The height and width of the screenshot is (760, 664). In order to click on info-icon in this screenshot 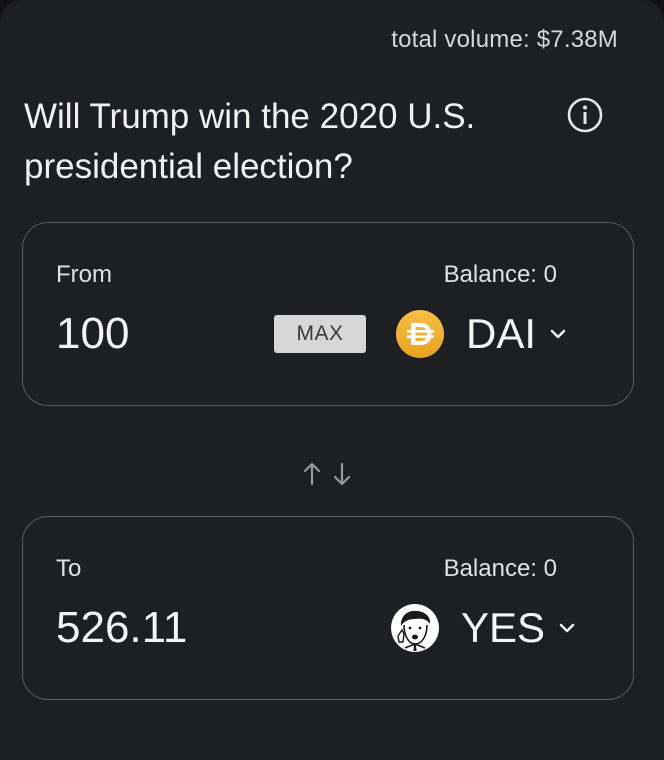, I will do `click(585, 115)`.